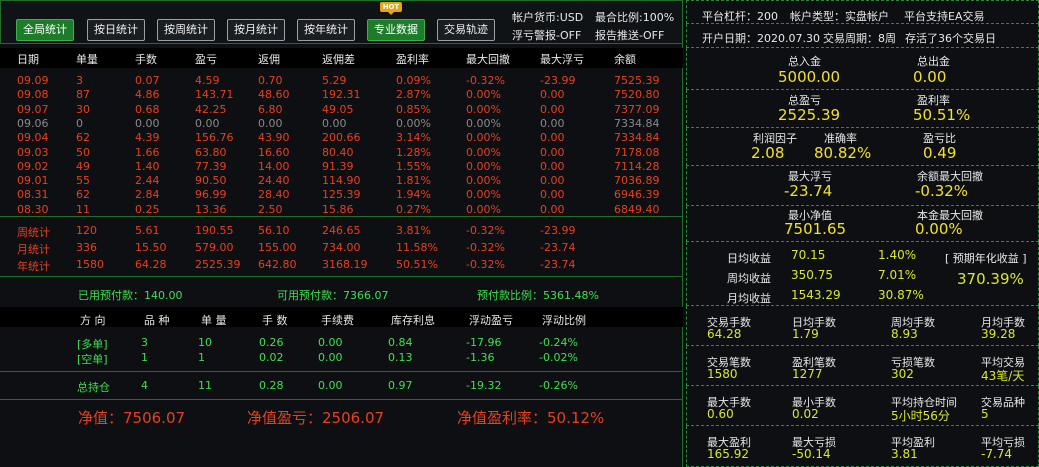  Describe the element at coordinates (207, 80) in the screenshot. I see `table-cell: 4.59` at that location.